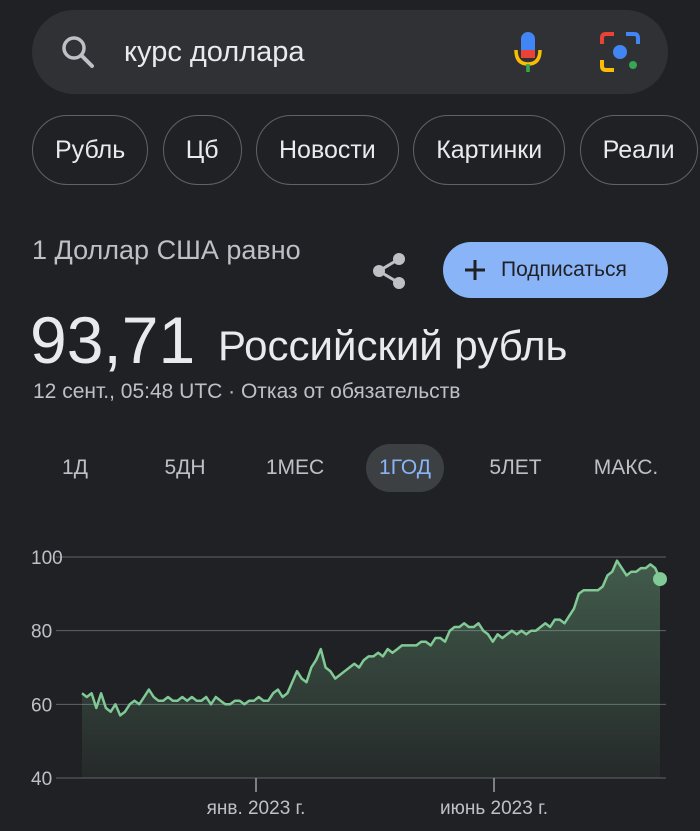 This screenshot has height=831, width=700. I want to click on x-tick-label: янв. 2023 г., so click(256, 808).